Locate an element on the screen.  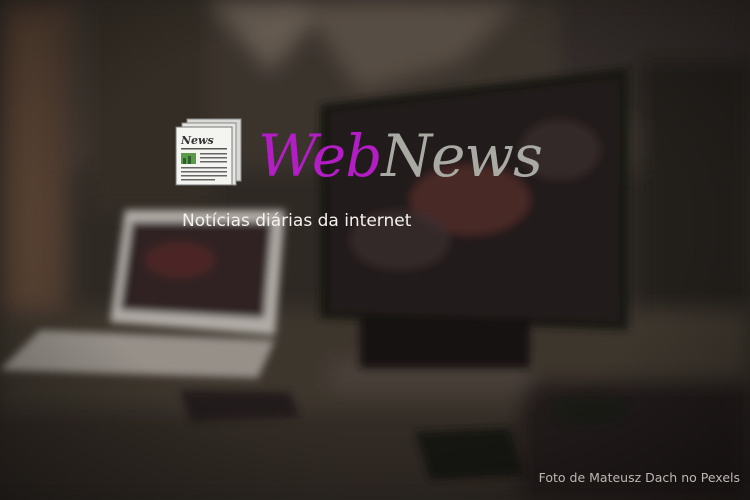
site-title: WebNews is located at coordinates (400, 156).